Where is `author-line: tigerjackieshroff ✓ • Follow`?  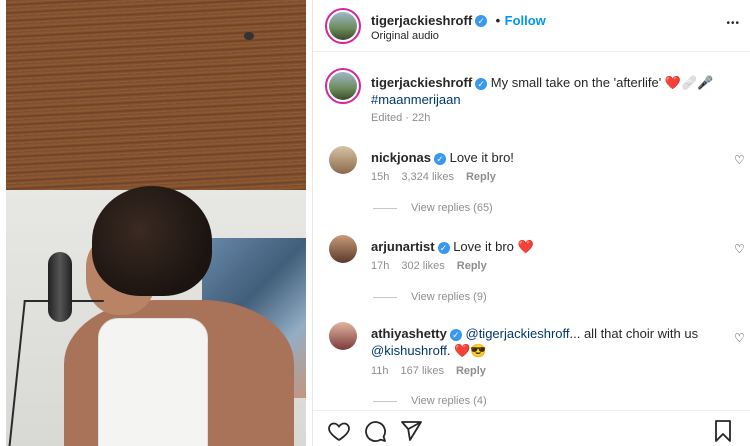 author-line: tigerjackieshroff ✓ • Follow is located at coordinates (458, 21).